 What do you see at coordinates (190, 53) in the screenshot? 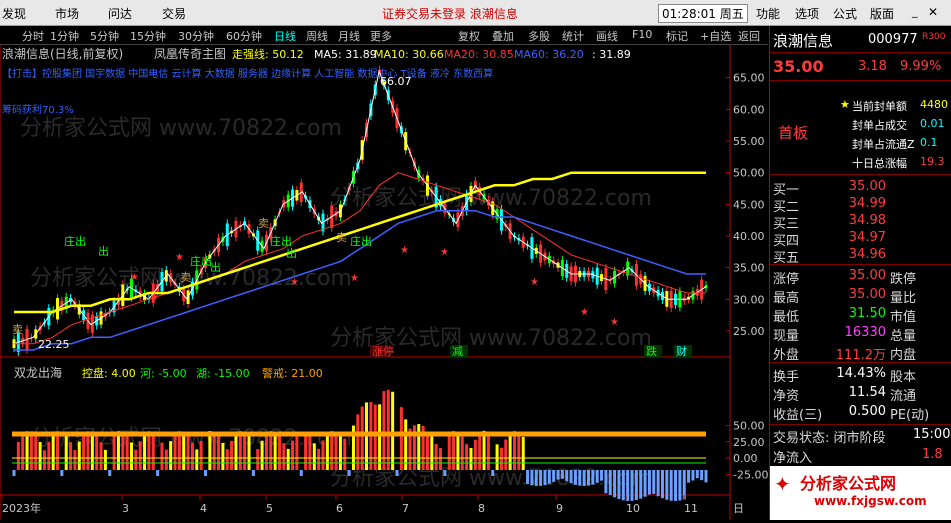
I see `main-indicator-name: 凤凰传奇主图` at bounding box center [190, 53].